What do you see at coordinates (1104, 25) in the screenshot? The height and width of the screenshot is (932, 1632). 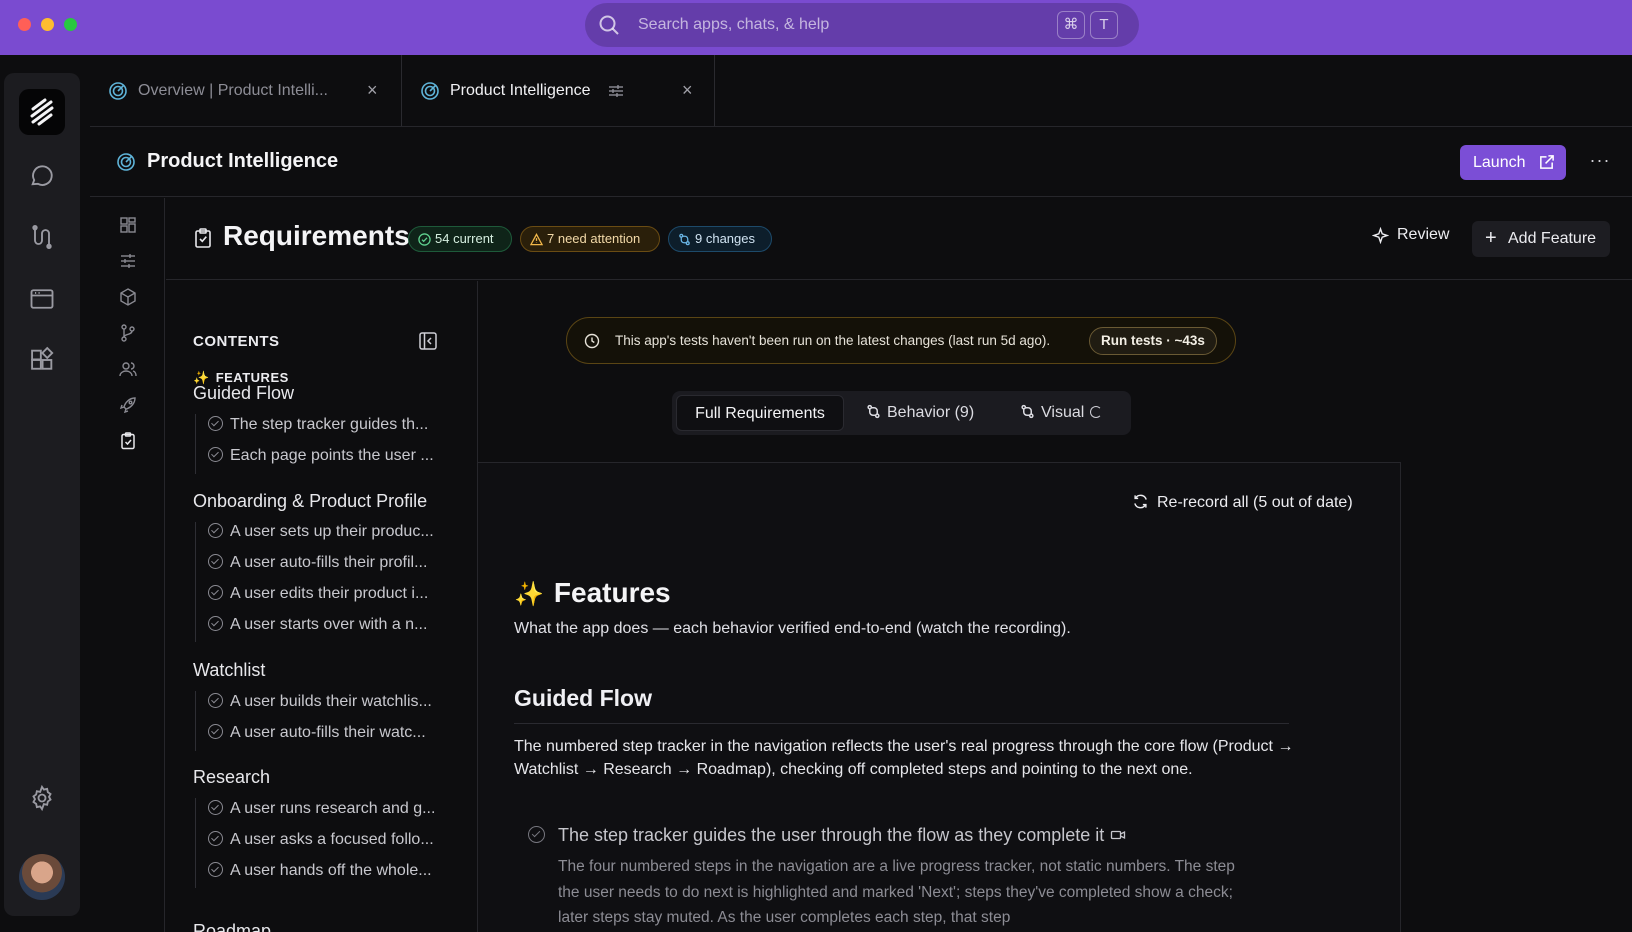 I see `shortcut-key-t: T` at bounding box center [1104, 25].